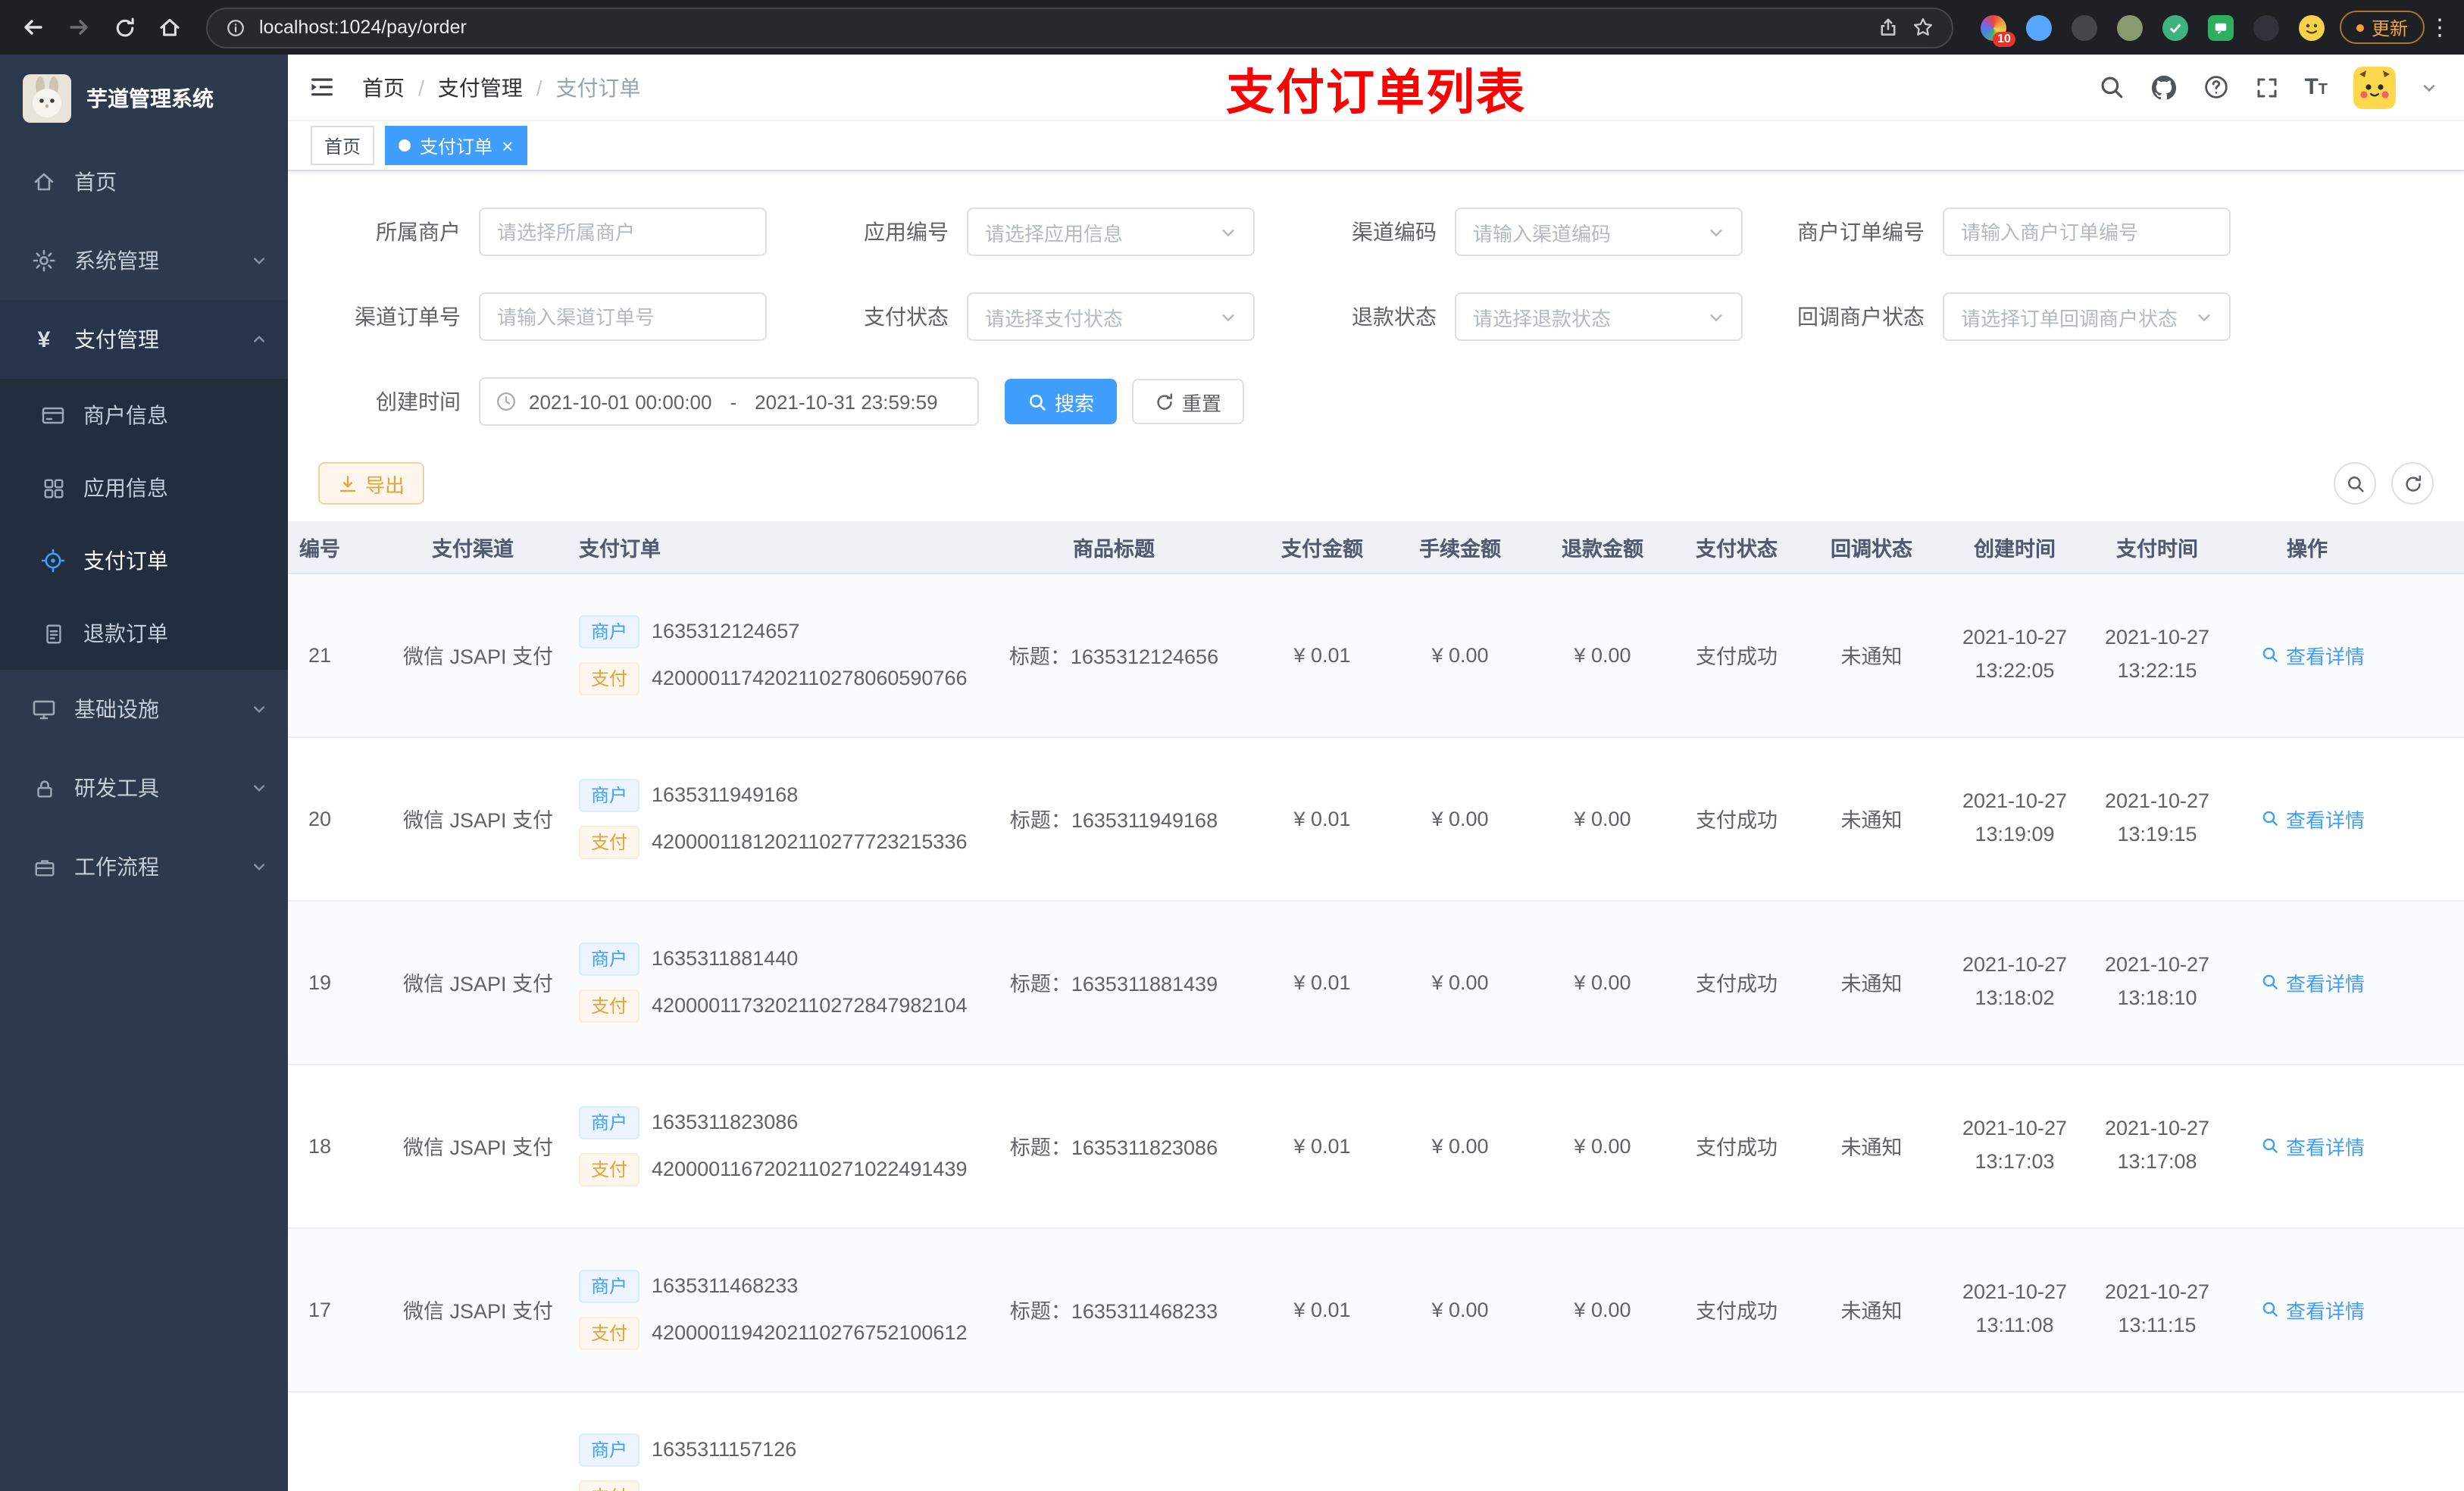 This screenshot has width=2464, height=1491. Describe the element at coordinates (1054, 318) in the screenshot. I see `select-placeholder: 请选择支付状态` at that location.